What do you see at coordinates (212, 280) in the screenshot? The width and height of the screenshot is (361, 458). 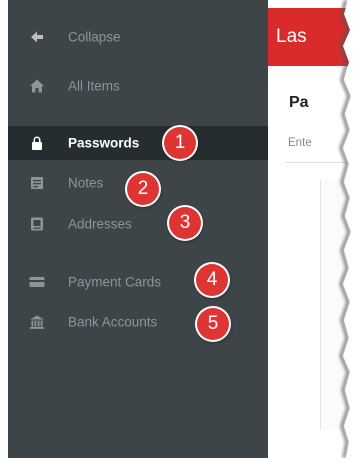 I see `callout-badge-4: 4` at bounding box center [212, 280].